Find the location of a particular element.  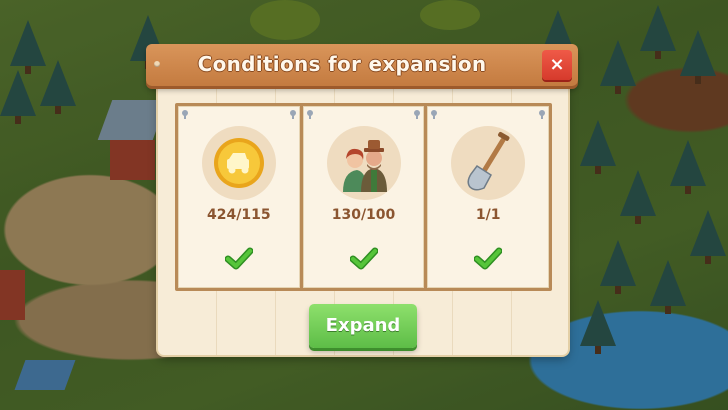

condition-value: 130/100 is located at coordinates (363, 215).